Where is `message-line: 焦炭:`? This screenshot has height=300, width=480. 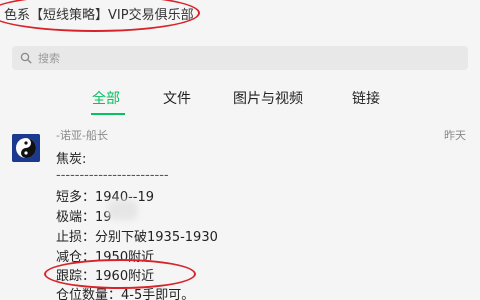 message-line: 焦炭: is located at coordinates (71, 159).